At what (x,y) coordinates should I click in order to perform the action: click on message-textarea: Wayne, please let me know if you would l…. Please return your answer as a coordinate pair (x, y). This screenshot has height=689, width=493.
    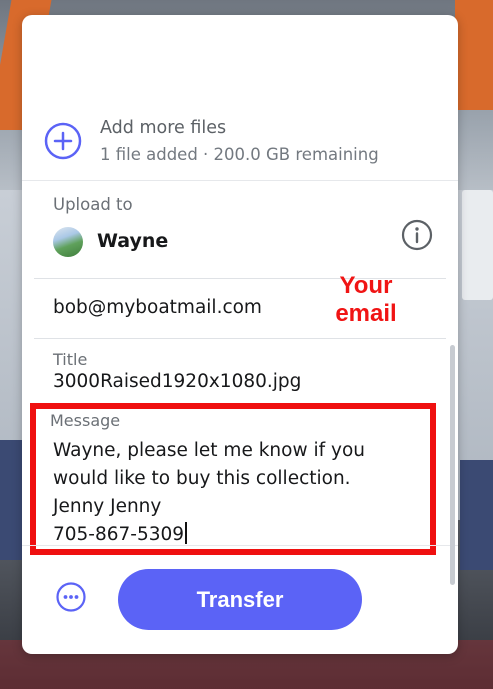
    Looking at the image, I should click on (233, 493).